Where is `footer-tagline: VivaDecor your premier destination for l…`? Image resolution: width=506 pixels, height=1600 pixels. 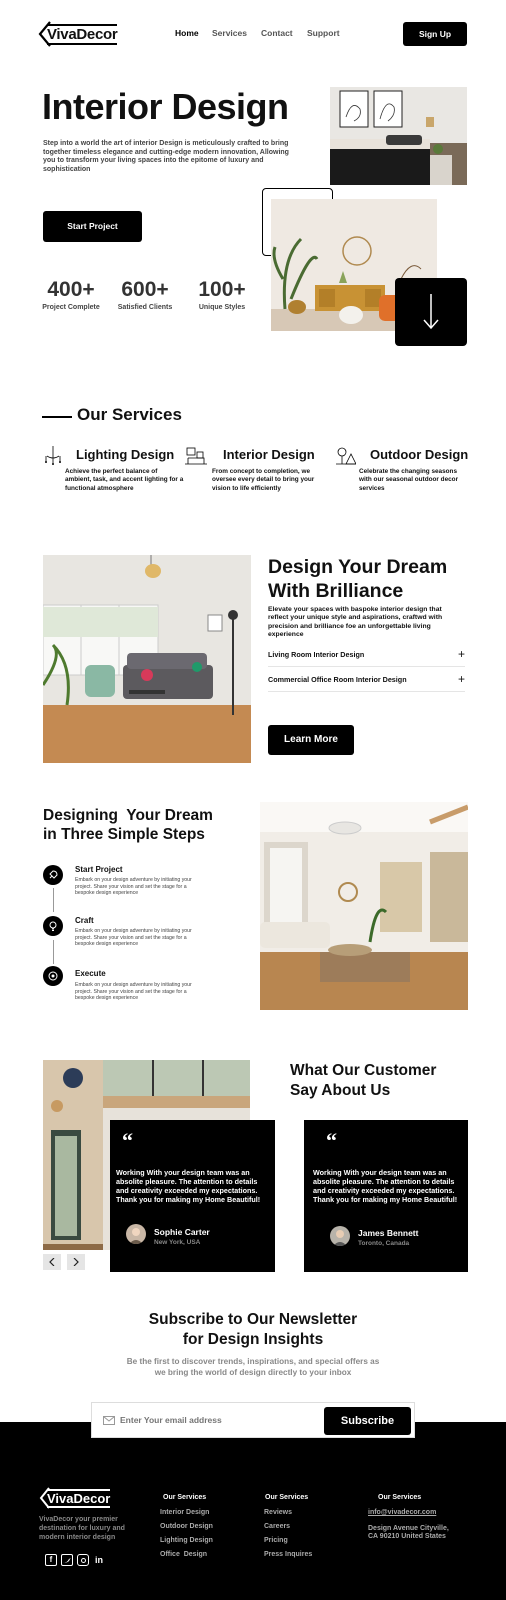
footer-tagline: VivaDecor your premier destination for l… is located at coordinates (82, 1528).